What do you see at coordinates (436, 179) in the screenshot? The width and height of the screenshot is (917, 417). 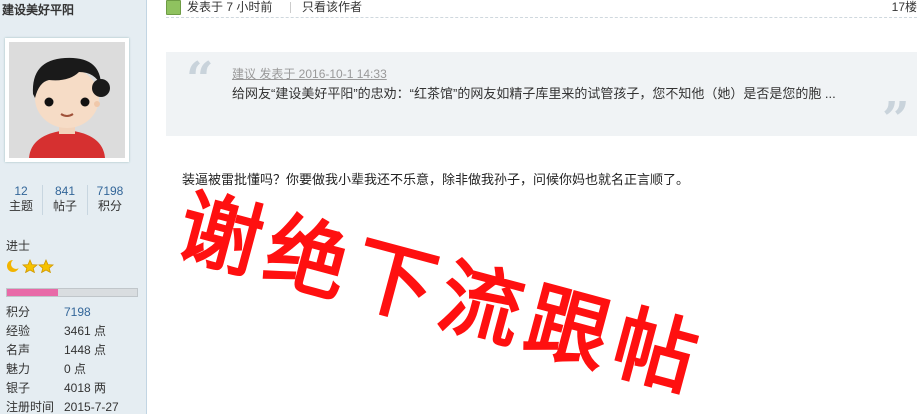 I see `reply-text: 装逼被雷批懂吗？你要做我小辈我还不乐意，除非做我孙子，问候你妈也就名正言顺了。` at bounding box center [436, 179].